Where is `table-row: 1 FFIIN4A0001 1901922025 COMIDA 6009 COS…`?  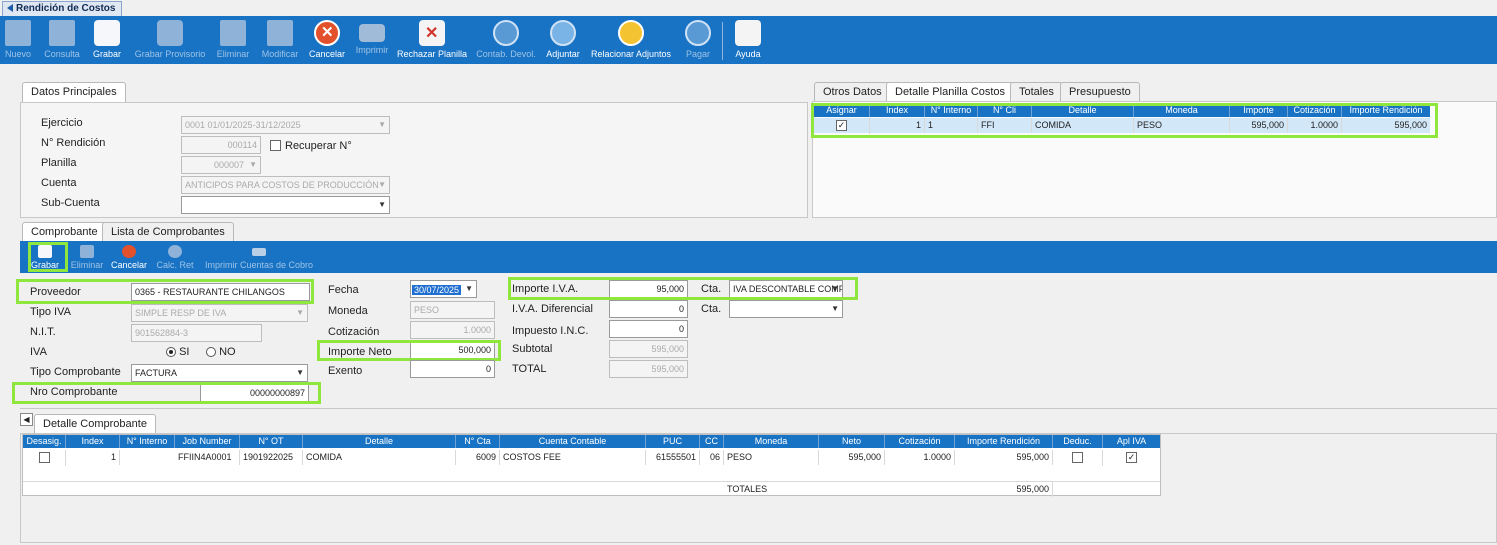
table-row: 1 FFIIN4A0001 1901922025 COMIDA 6009 COS… is located at coordinates (591, 458).